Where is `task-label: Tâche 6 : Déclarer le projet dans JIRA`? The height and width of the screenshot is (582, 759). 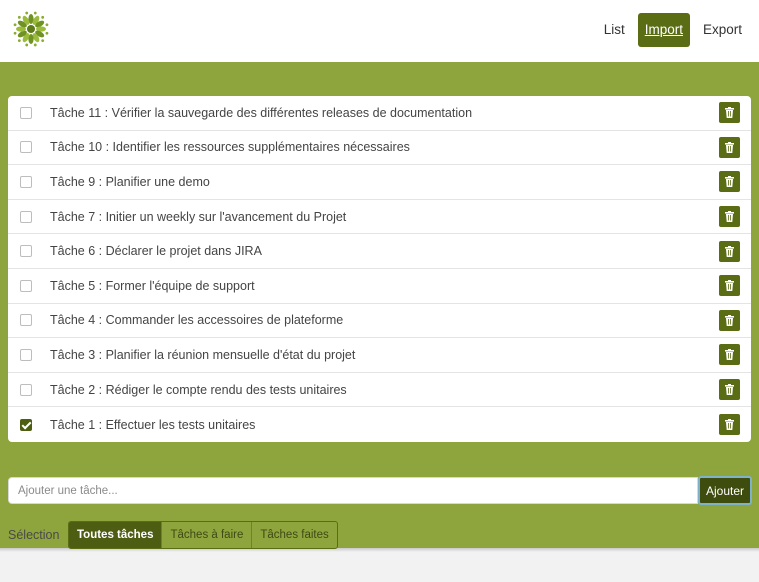
task-label: Tâche 6 : Déclarer le projet dans JIRA is located at coordinates (156, 251).